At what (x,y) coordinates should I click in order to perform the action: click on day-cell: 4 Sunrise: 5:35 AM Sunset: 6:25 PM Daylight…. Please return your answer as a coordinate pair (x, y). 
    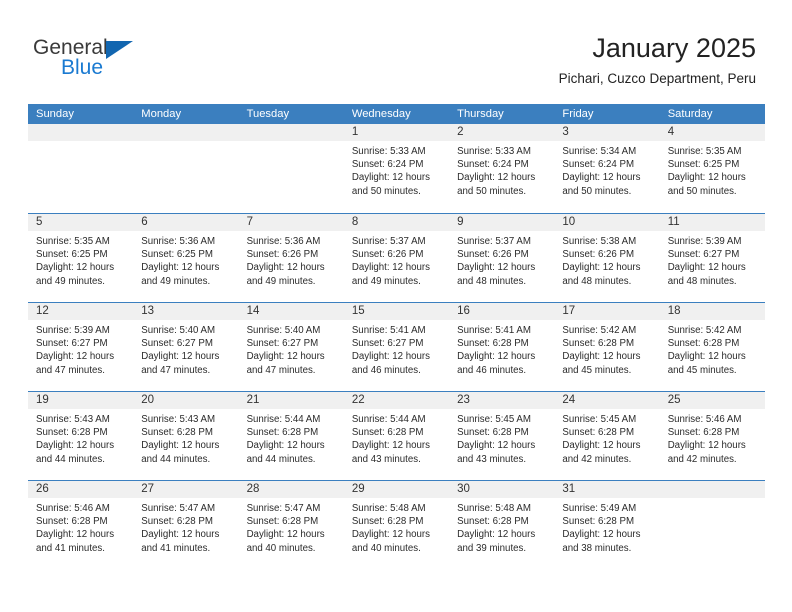
    Looking at the image, I should click on (712, 168).